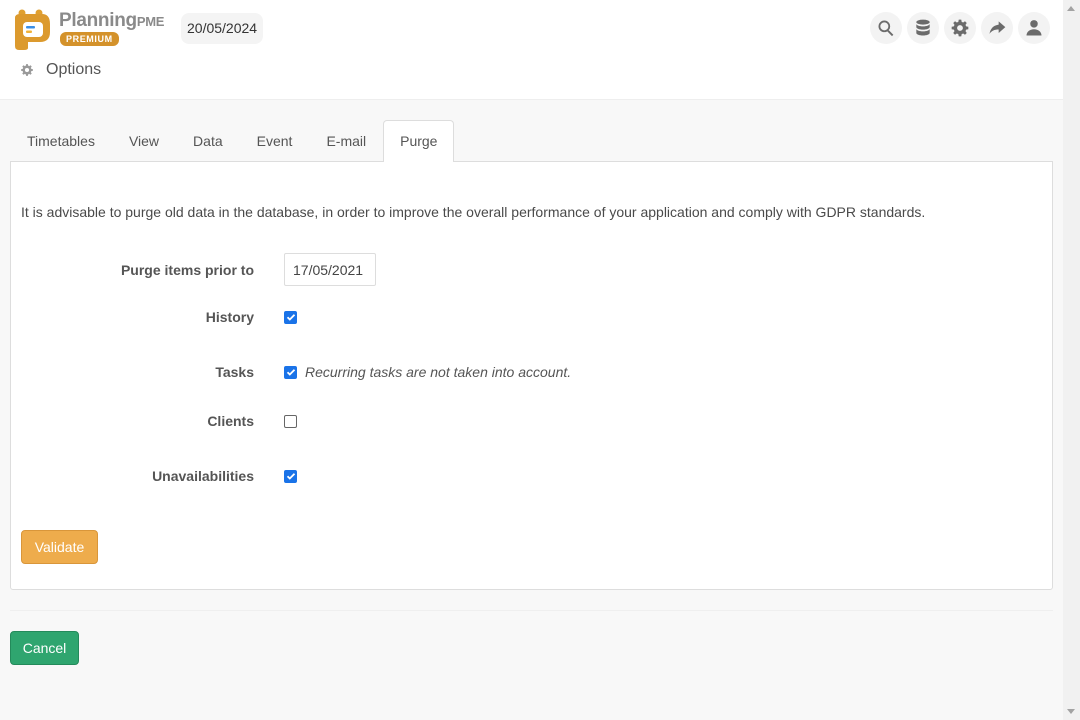  I want to click on vertical-scrollbar, so click(1071, 360).